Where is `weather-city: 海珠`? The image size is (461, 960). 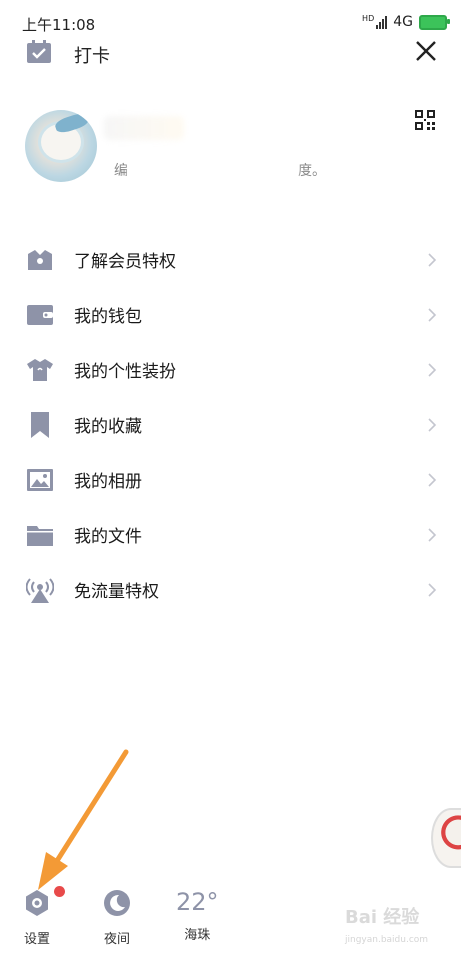
weather-city: 海珠 is located at coordinates (197, 935).